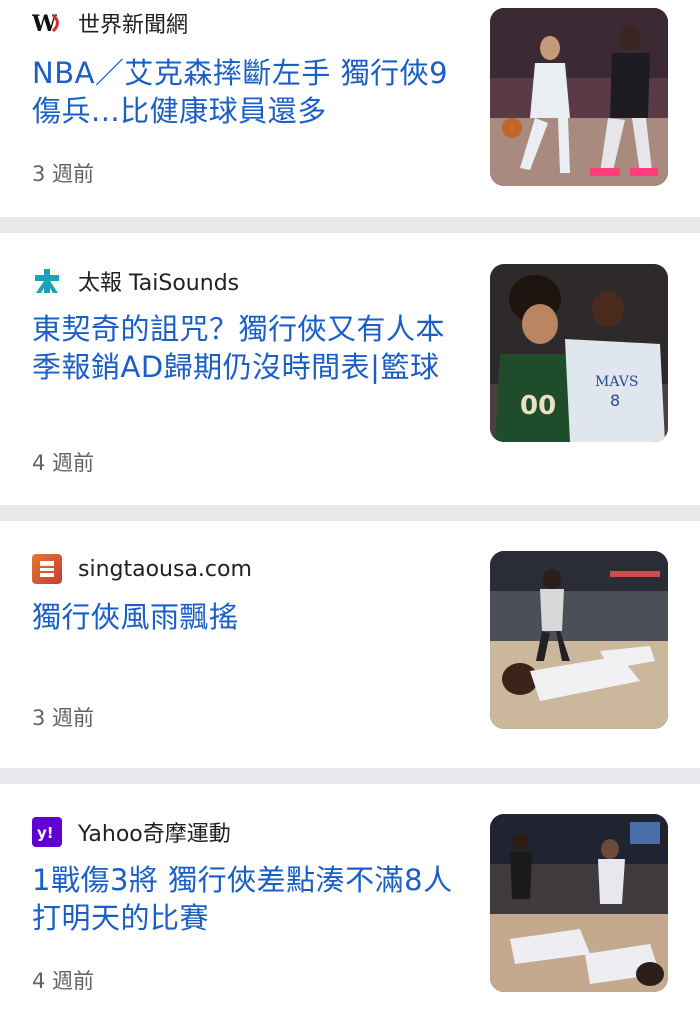 This screenshot has width=700, height=1016. Describe the element at coordinates (154, 834) in the screenshot. I see `source-name: Yahoo奇摩運動` at that location.